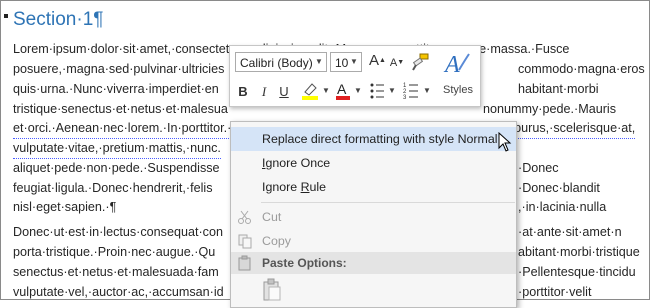 This screenshot has width=650, height=308. I want to click on menu-item-ignore-once: Ignore Once, so click(373, 163).